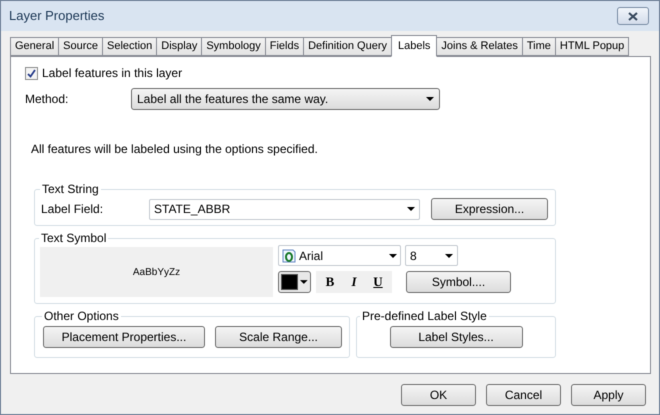  What do you see at coordinates (233, 46) in the screenshot?
I see `tab: Symbology` at bounding box center [233, 46].